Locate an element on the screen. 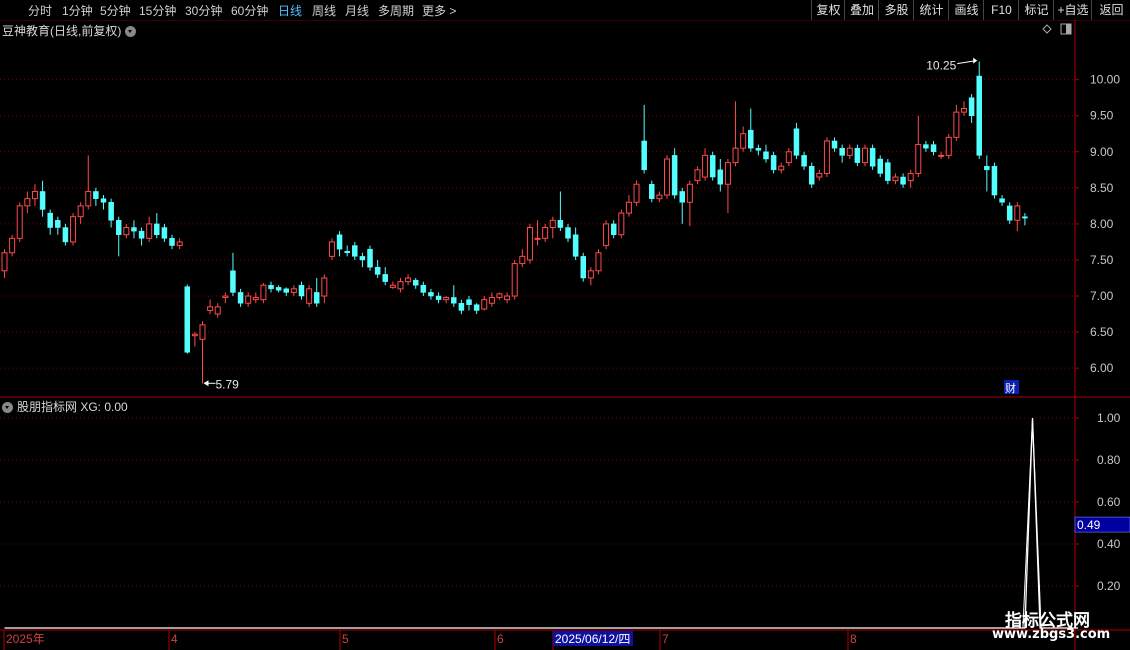 Image resolution: width=1130 pixels, height=650 pixels. panel-toggle-icon-fill is located at coordinates (1068, 29).